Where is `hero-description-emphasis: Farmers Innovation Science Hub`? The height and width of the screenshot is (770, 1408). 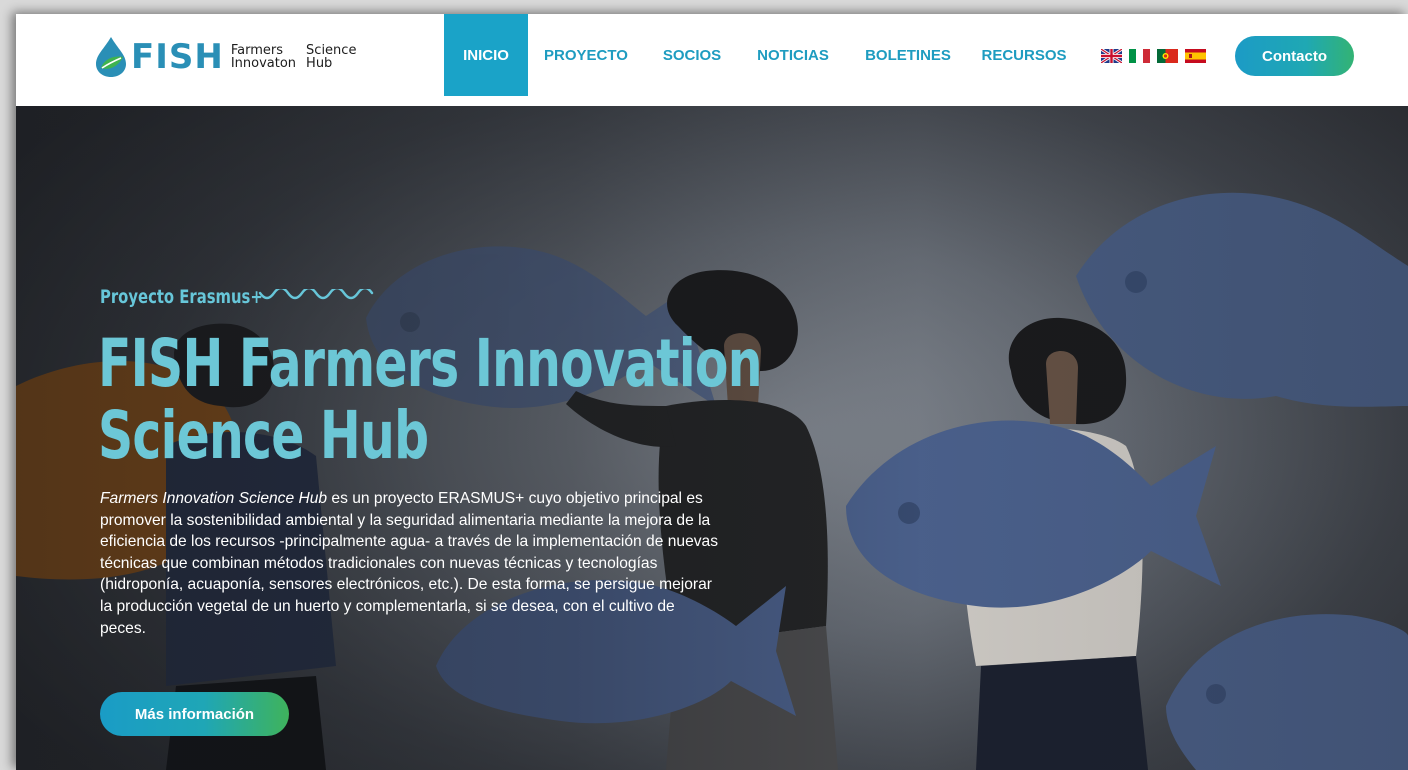 hero-description-emphasis: Farmers Innovation Science Hub is located at coordinates (214, 498).